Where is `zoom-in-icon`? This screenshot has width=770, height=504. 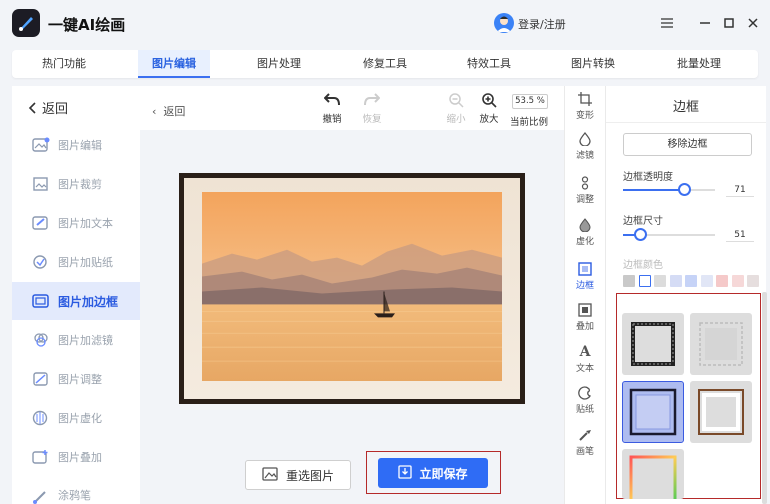 zoom-in-icon is located at coordinates (489, 100).